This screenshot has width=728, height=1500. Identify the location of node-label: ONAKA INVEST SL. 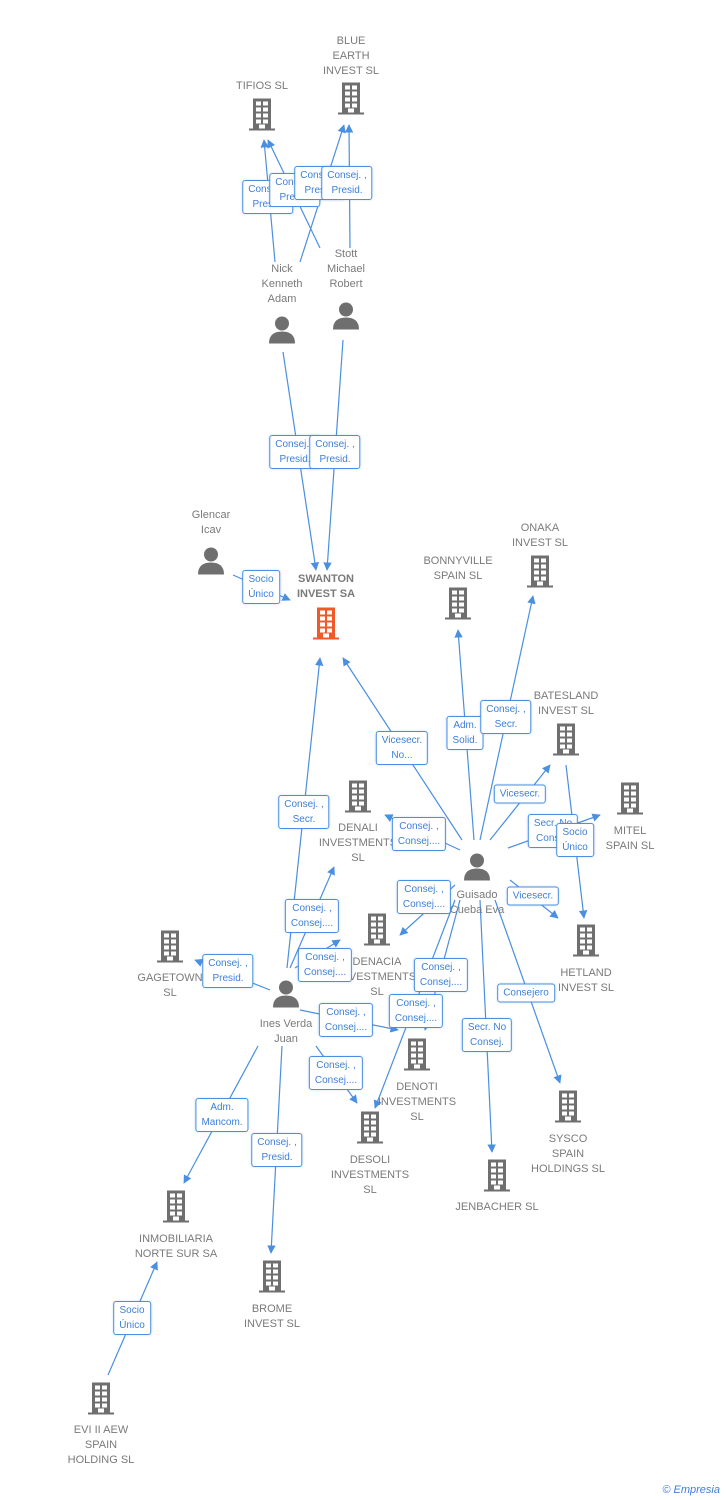
(540, 536).